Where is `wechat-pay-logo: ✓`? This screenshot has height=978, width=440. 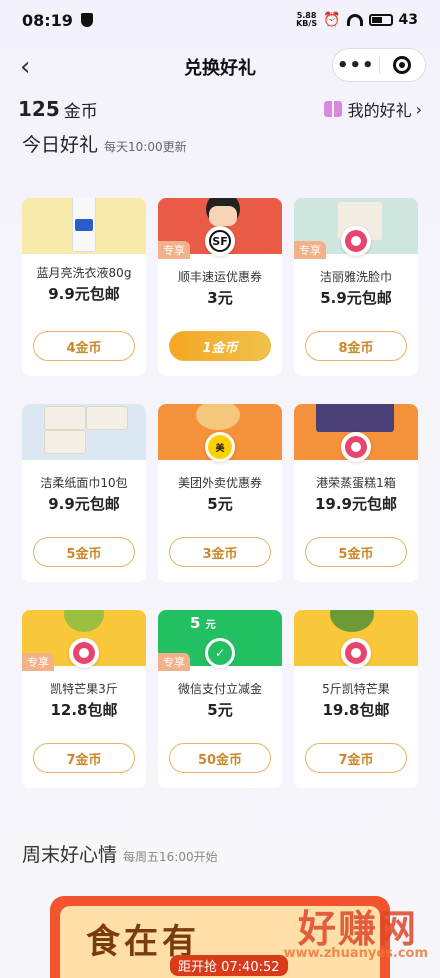
wechat-pay-logo: ✓ is located at coordinates (220, 653).